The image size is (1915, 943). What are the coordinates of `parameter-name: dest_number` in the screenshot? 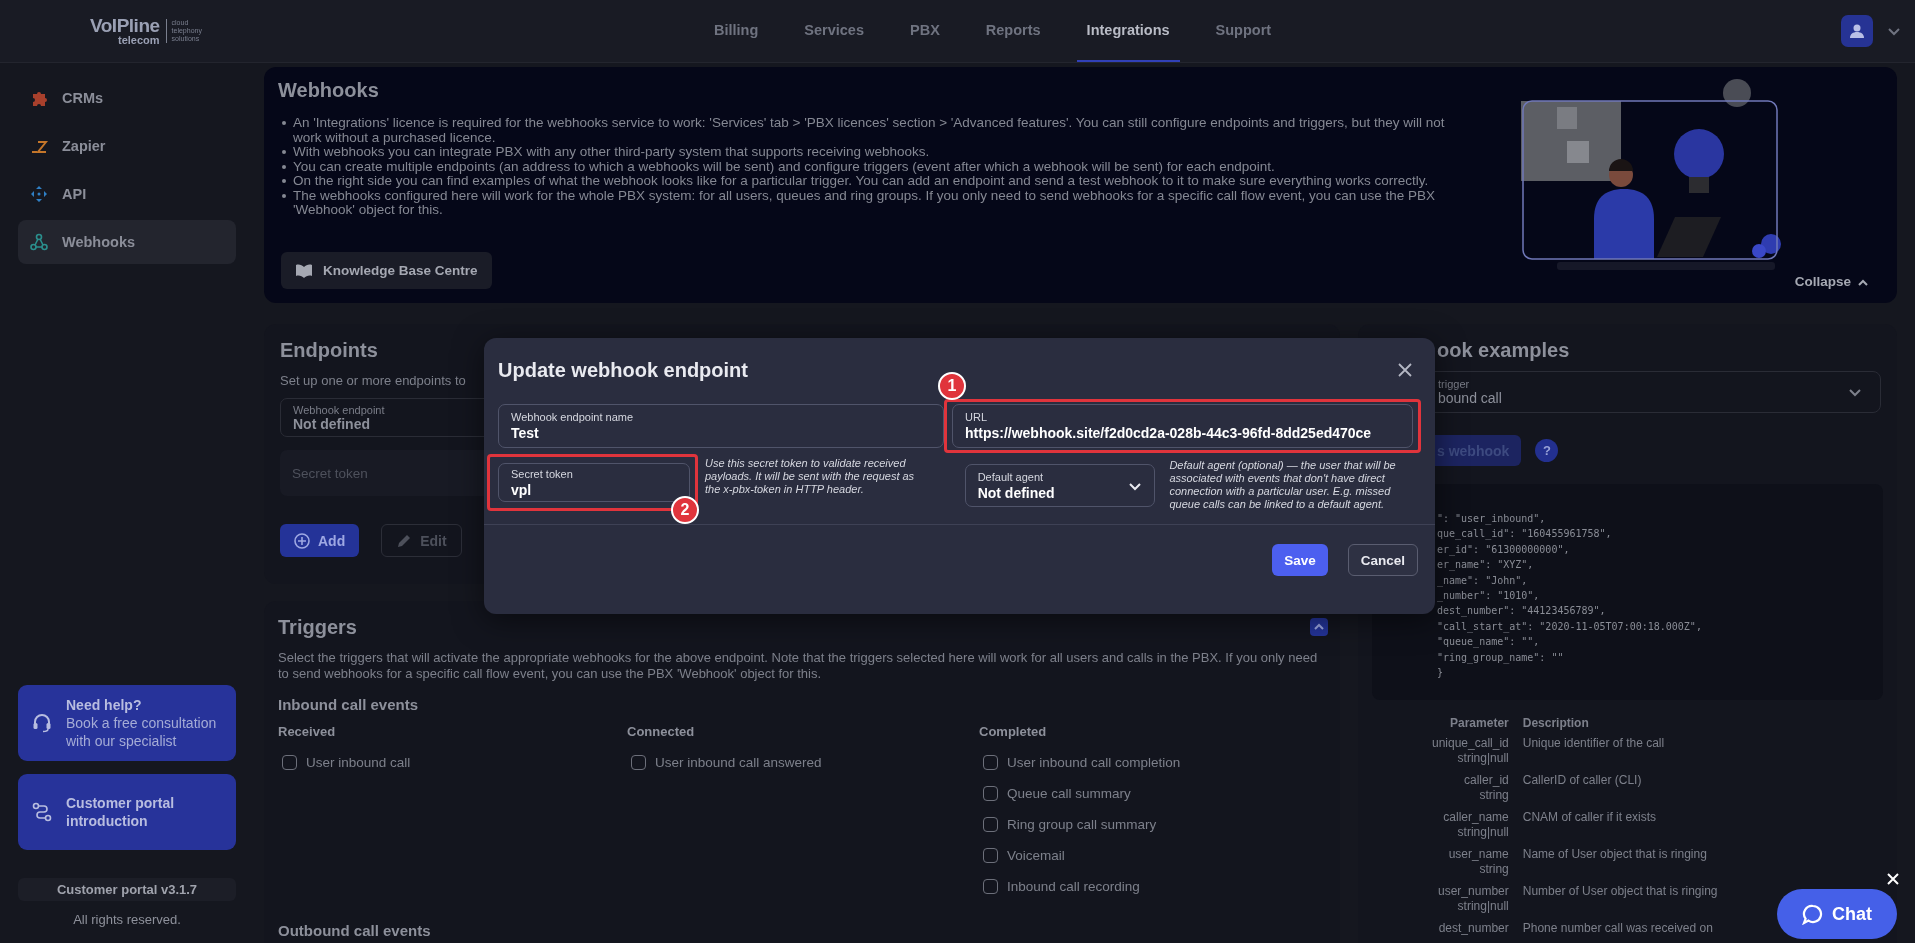 It's located at (1473, 928).